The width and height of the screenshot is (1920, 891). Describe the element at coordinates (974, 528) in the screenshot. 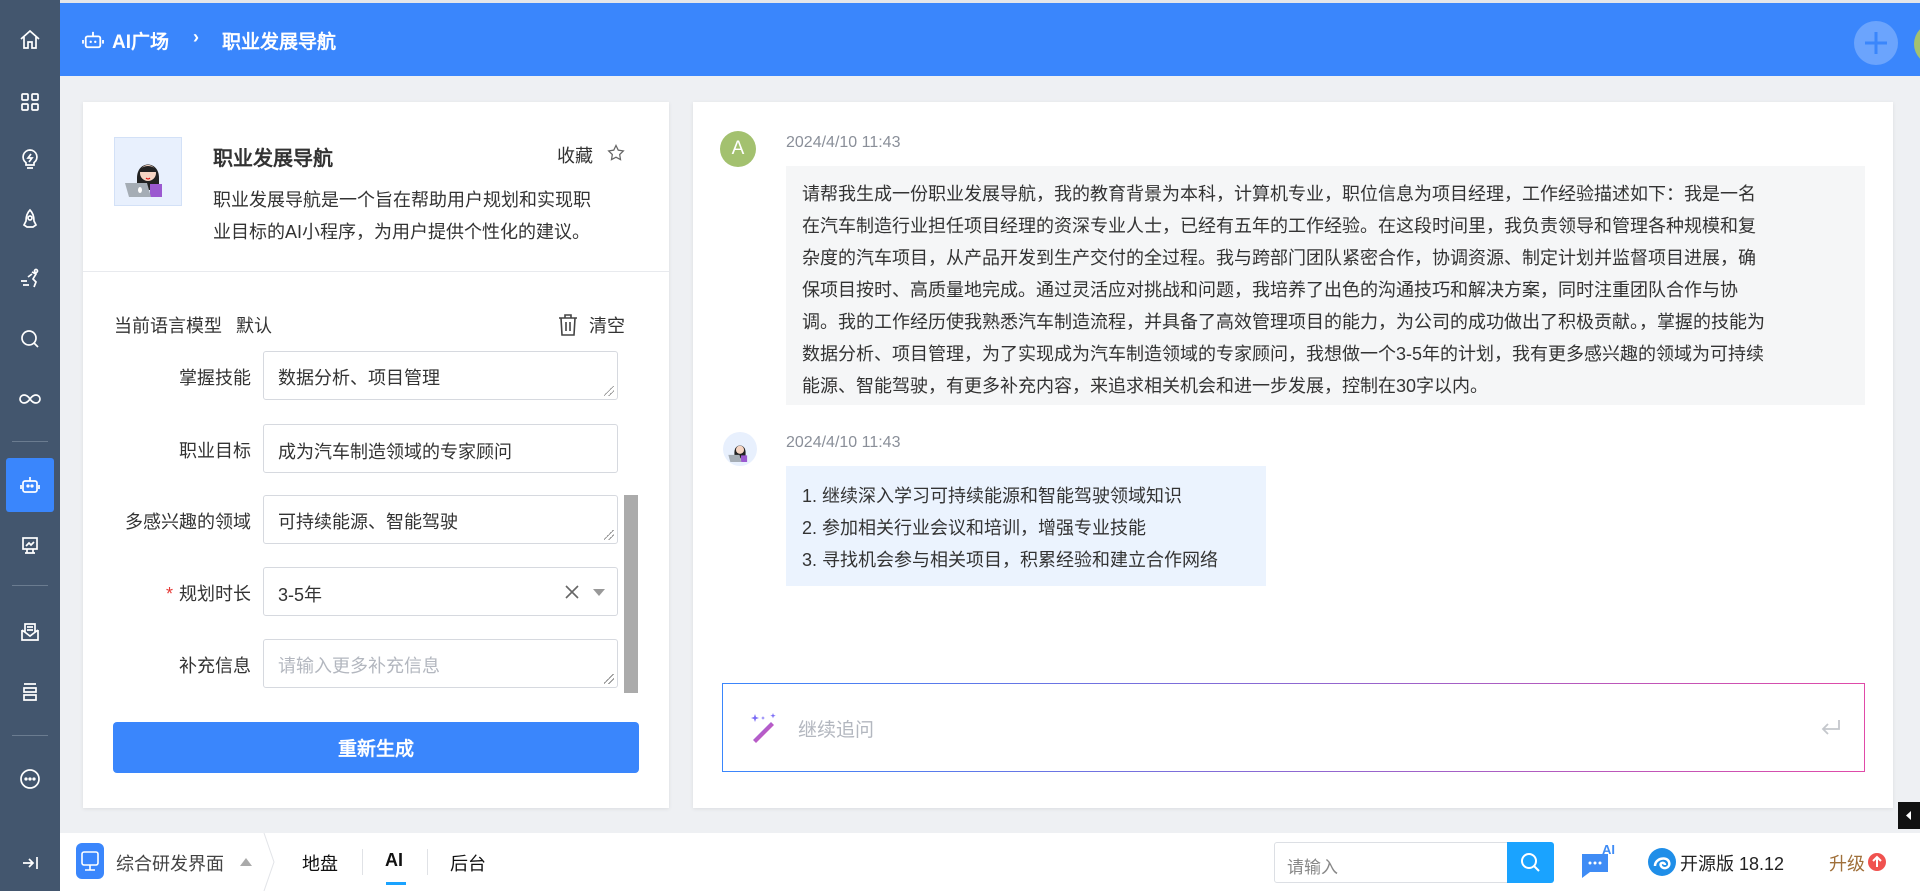

I see `message-line: 2. 参加相关行业会议和培训，增强专业技能` at that location.